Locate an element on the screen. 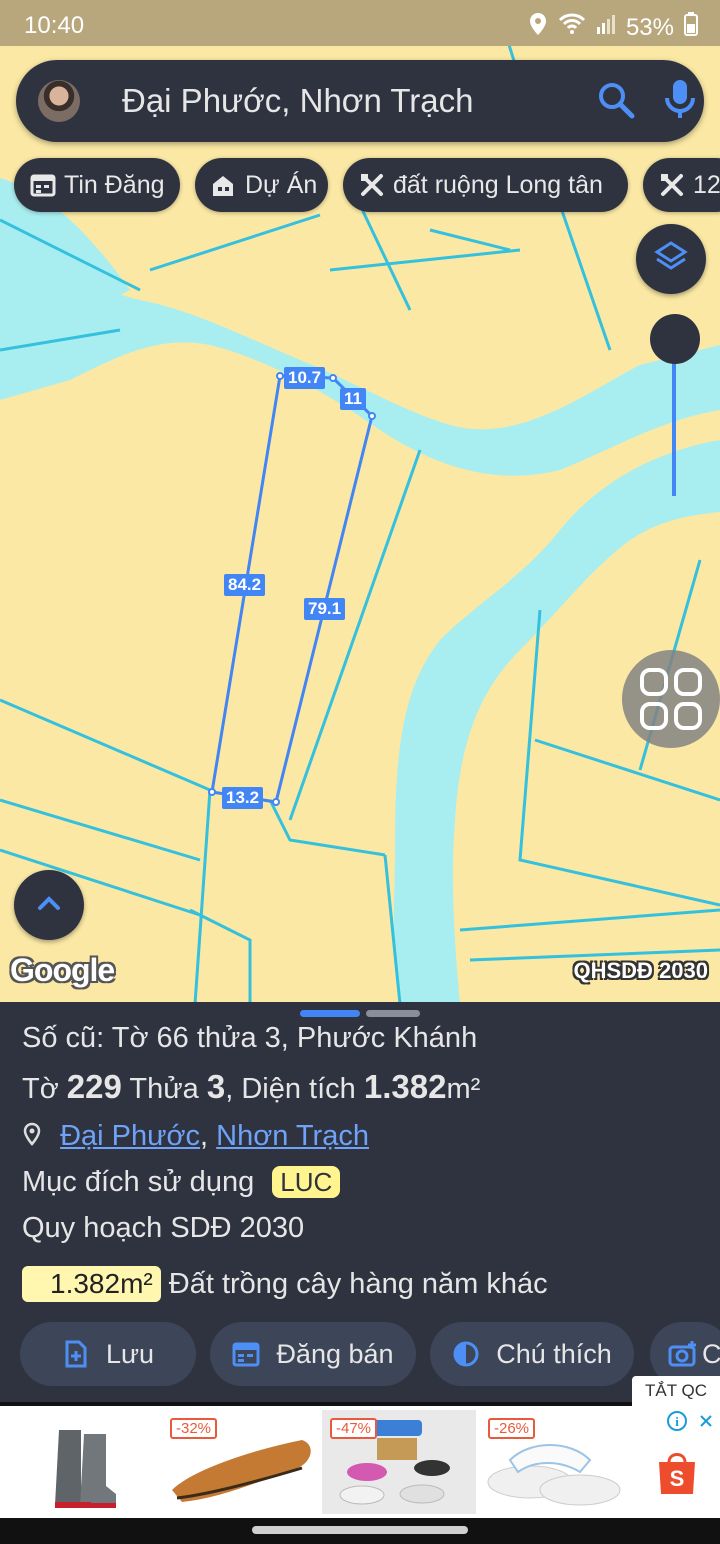  chevron-up-icon is located at coordinates (49, 905).